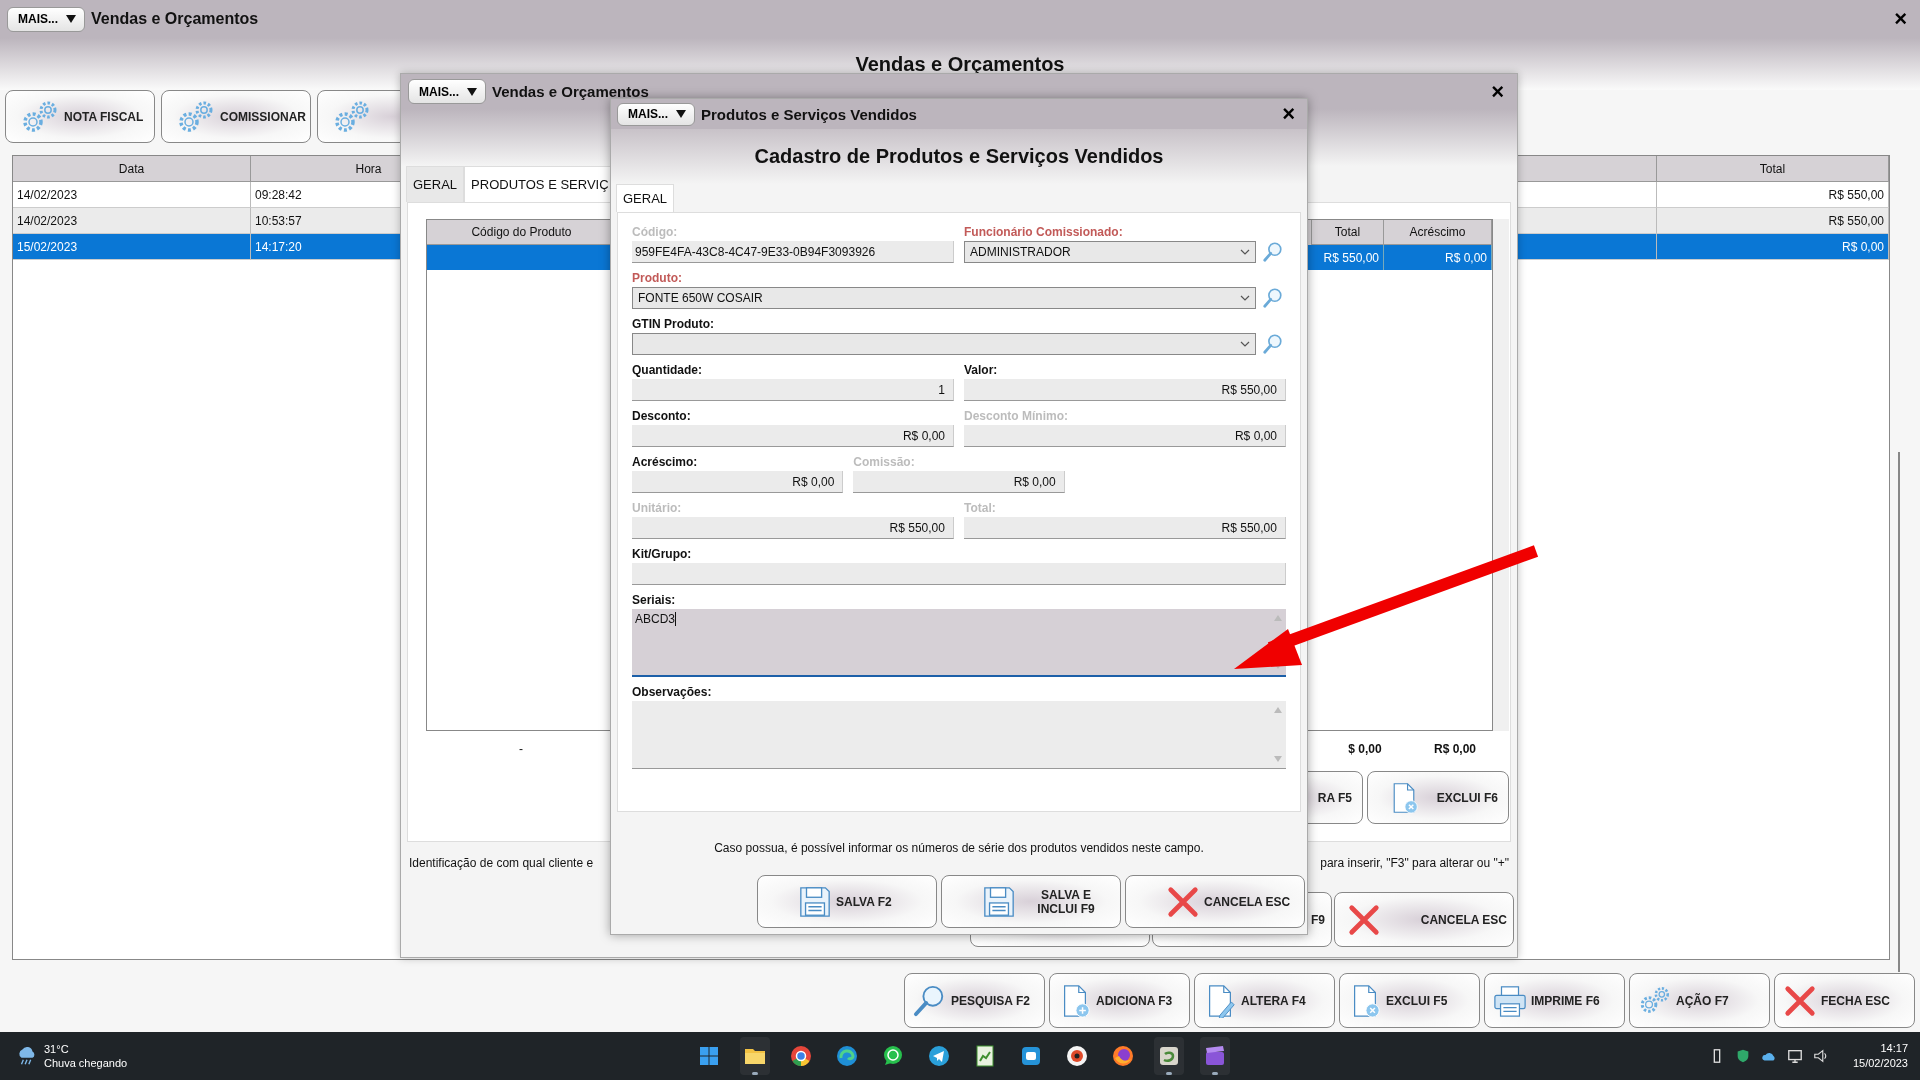  I want to click on clock-date: 15/02/2023, so click(1880, 1063).